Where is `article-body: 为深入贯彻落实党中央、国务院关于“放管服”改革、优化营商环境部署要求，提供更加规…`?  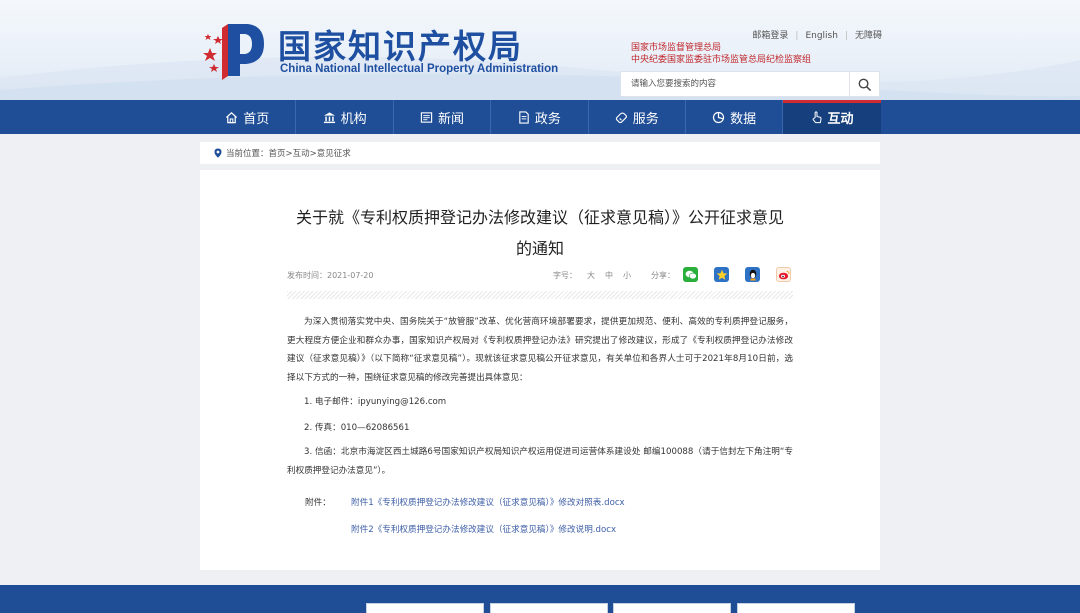 article-body: 为深入贯彻落实党中央、国务院关于“放管服”改革、优化营商环境部署要求，提供更加规… is located at coordinates (540, 397).